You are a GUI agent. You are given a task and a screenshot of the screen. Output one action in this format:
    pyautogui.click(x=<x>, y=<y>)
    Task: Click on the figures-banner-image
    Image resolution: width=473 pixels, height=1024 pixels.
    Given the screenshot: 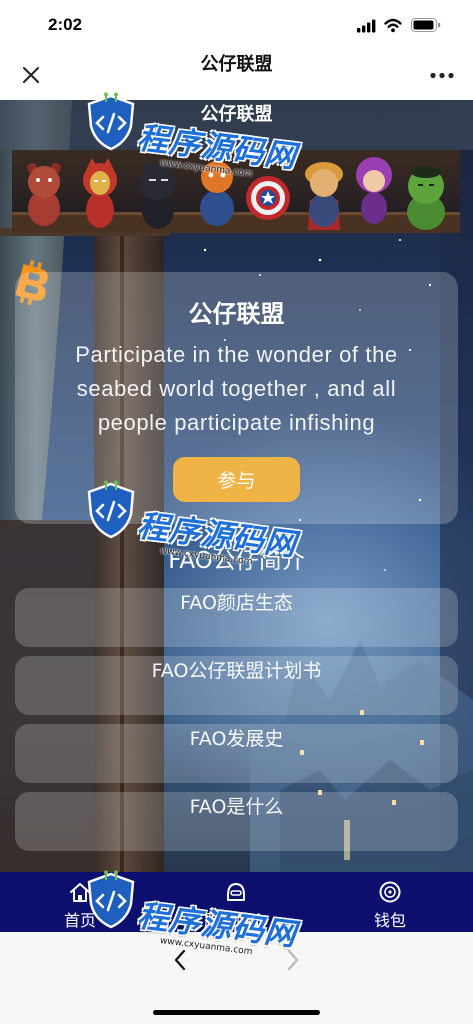 What is the action you would take?
    pyautogui.click(x=236, y=191)
    